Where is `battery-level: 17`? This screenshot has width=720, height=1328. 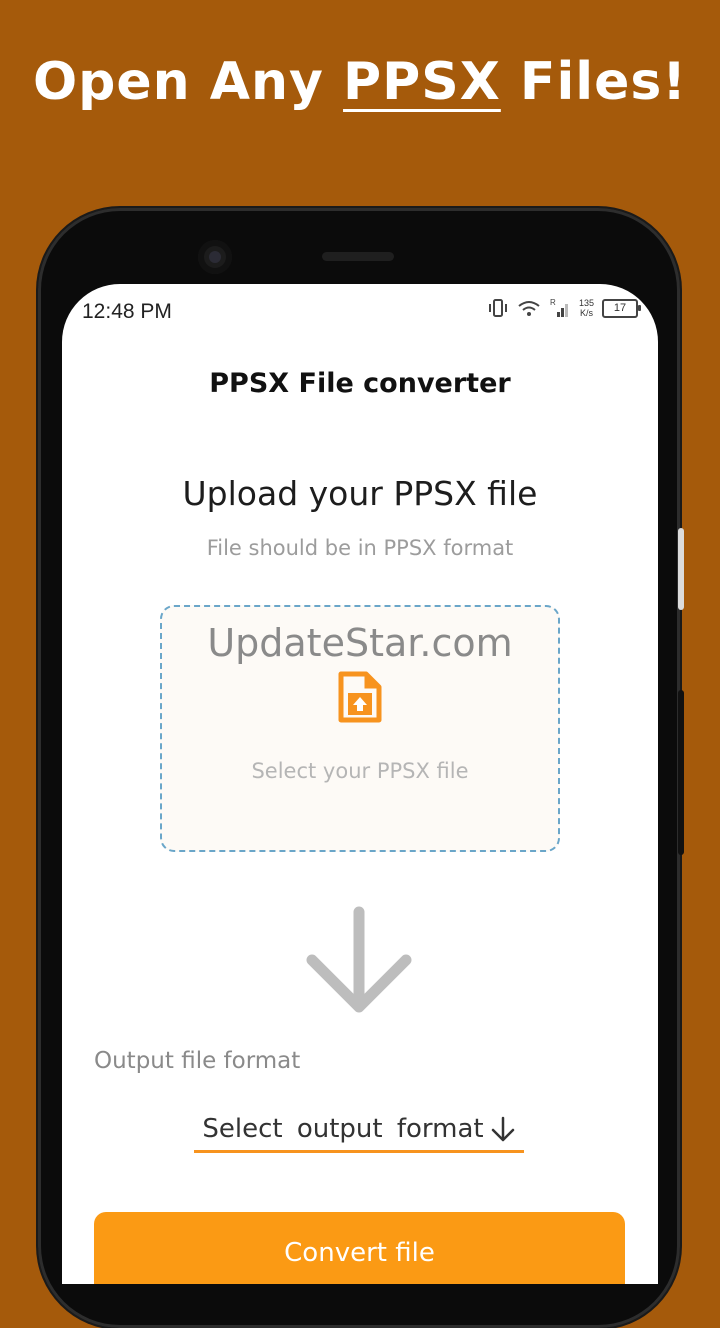
battery-level: 17 is located at coordinates (620, 308).